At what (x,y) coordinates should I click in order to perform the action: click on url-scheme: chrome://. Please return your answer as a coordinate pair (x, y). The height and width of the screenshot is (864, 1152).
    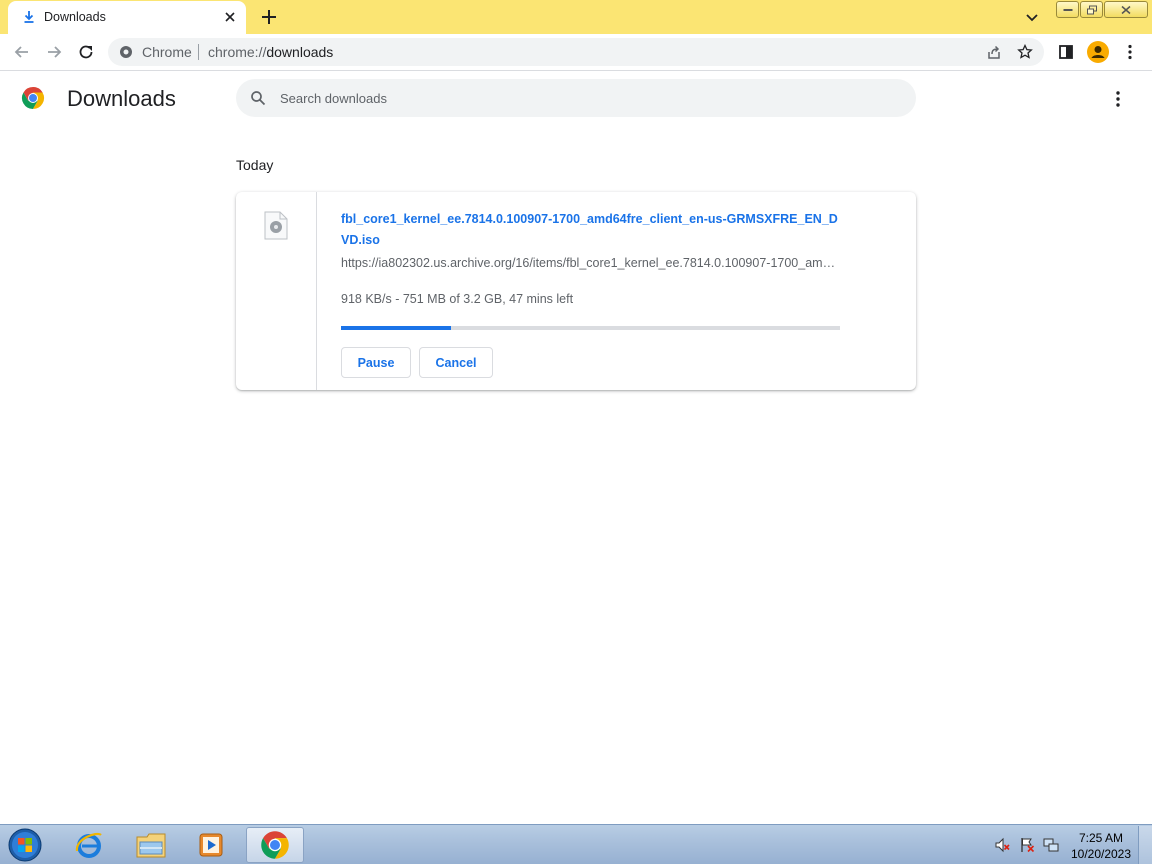
    Looking at the image, I should click on (237, 52).